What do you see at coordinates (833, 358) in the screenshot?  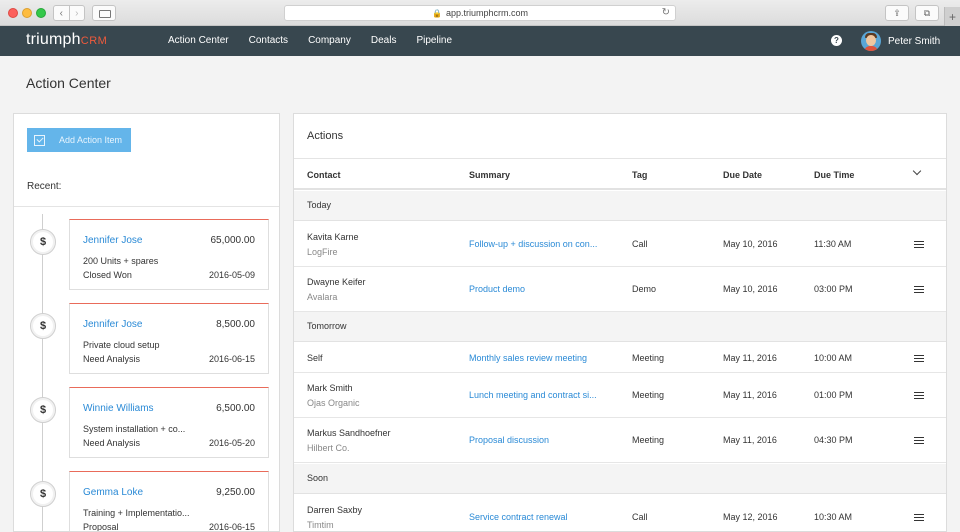 I see `due-time: 10:00 AM` at bounding box center [833, 358].